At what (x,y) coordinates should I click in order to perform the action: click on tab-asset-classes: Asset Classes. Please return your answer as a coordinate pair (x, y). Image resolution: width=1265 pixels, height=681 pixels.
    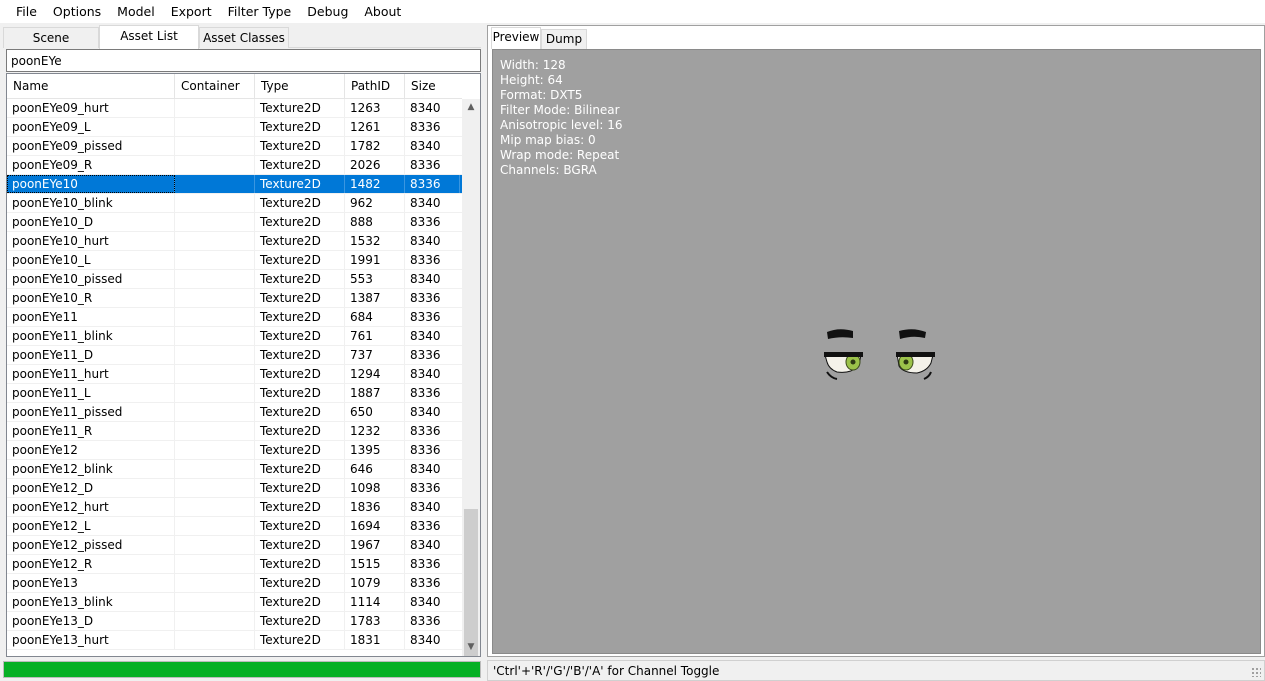
    Looking at the image, I should click on (244, 37).